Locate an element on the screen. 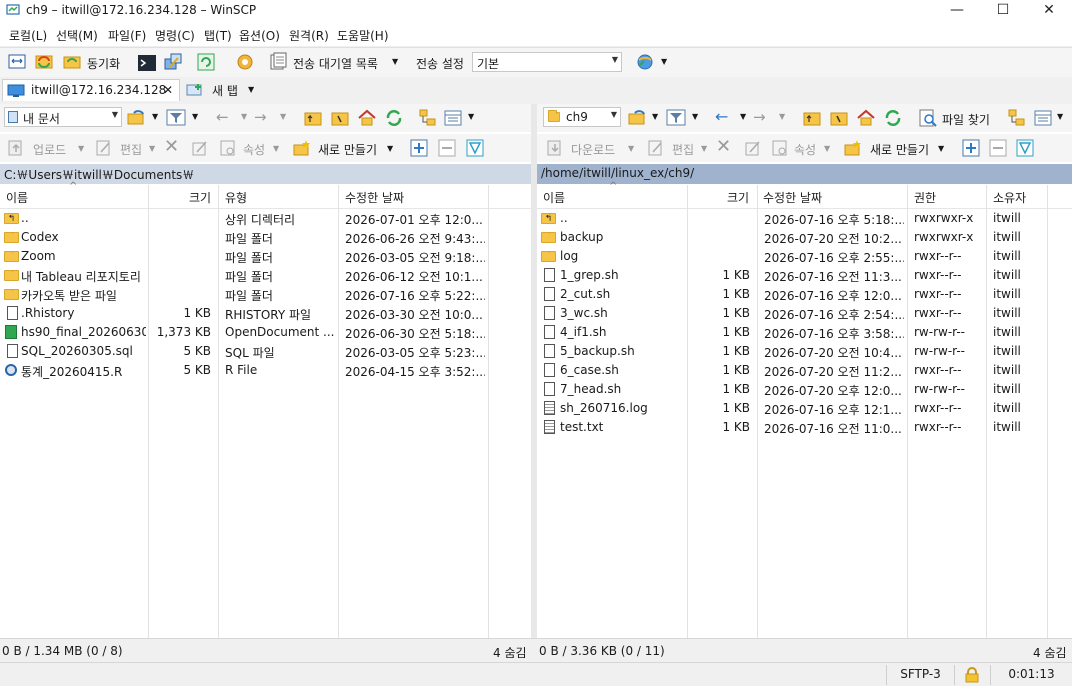 This screenshot has height=686, width=1072. back-icon: ← is located at coordinates (721, 116).